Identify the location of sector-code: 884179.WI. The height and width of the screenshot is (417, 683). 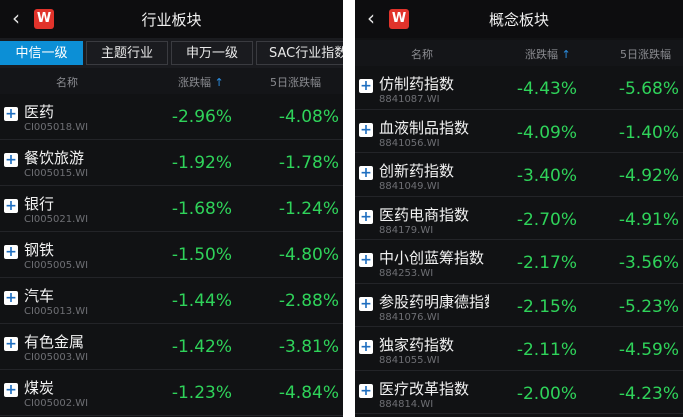
(406, 230).